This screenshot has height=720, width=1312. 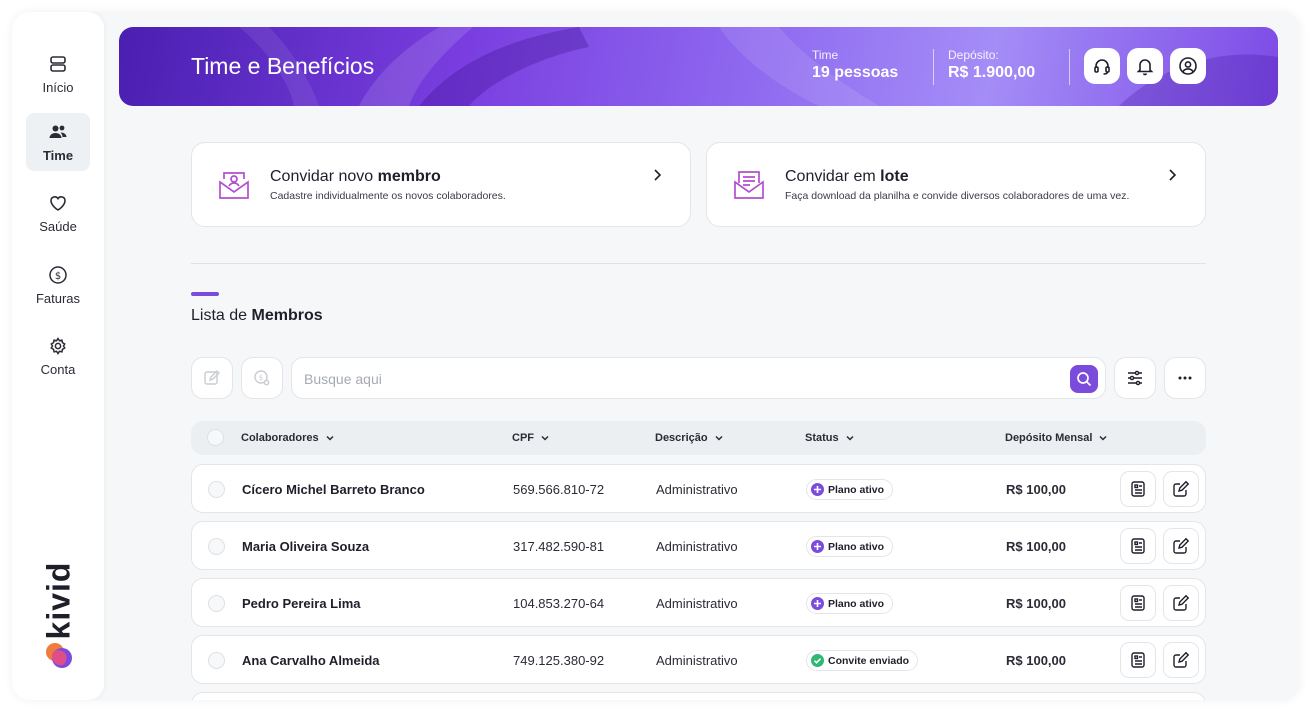 I want to click on column-label: CPF, so click(x=523, y=438).